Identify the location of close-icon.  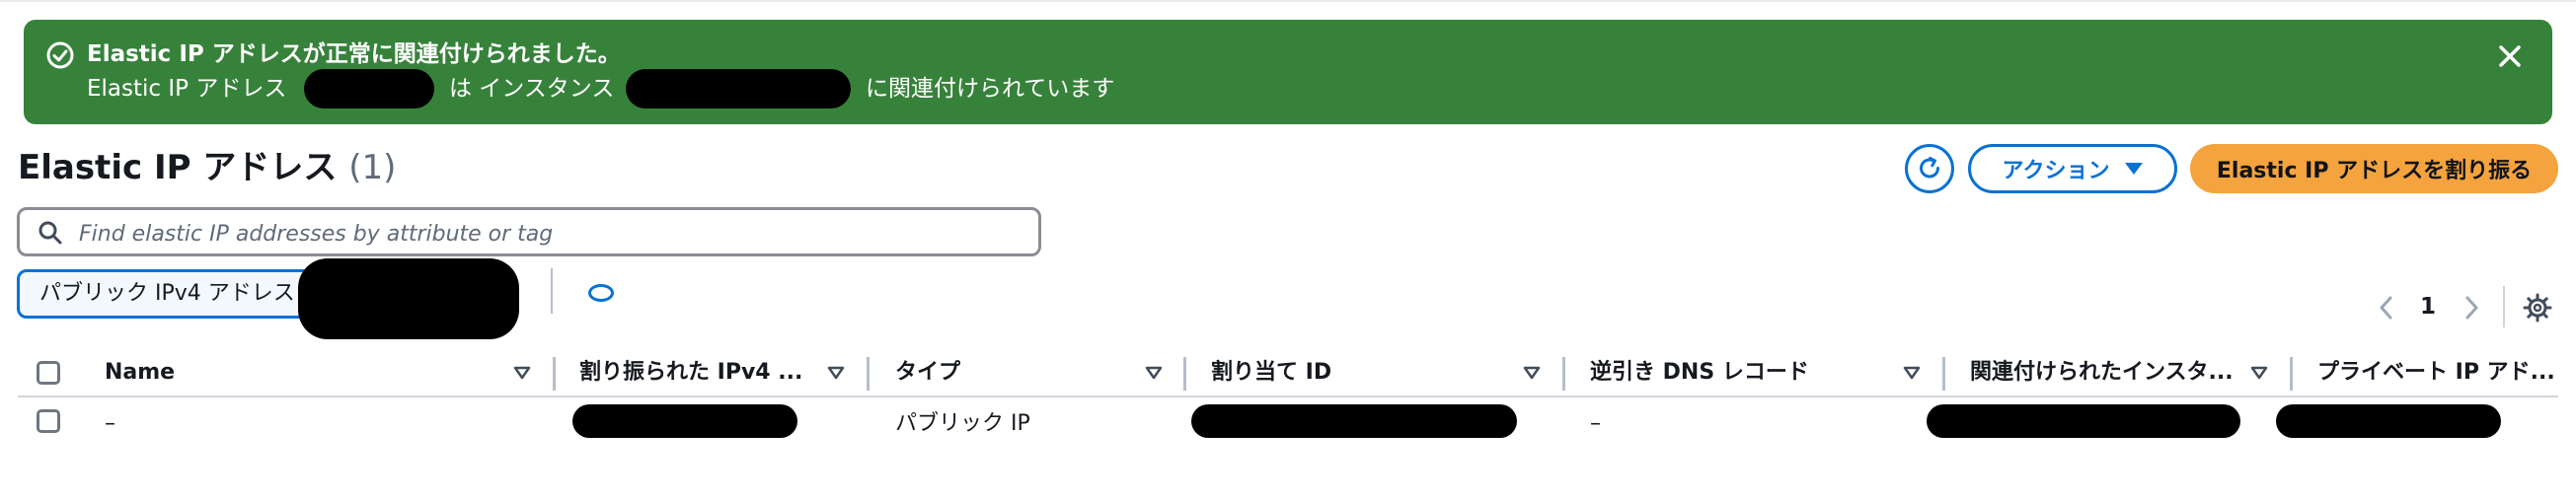
(2510, 56).